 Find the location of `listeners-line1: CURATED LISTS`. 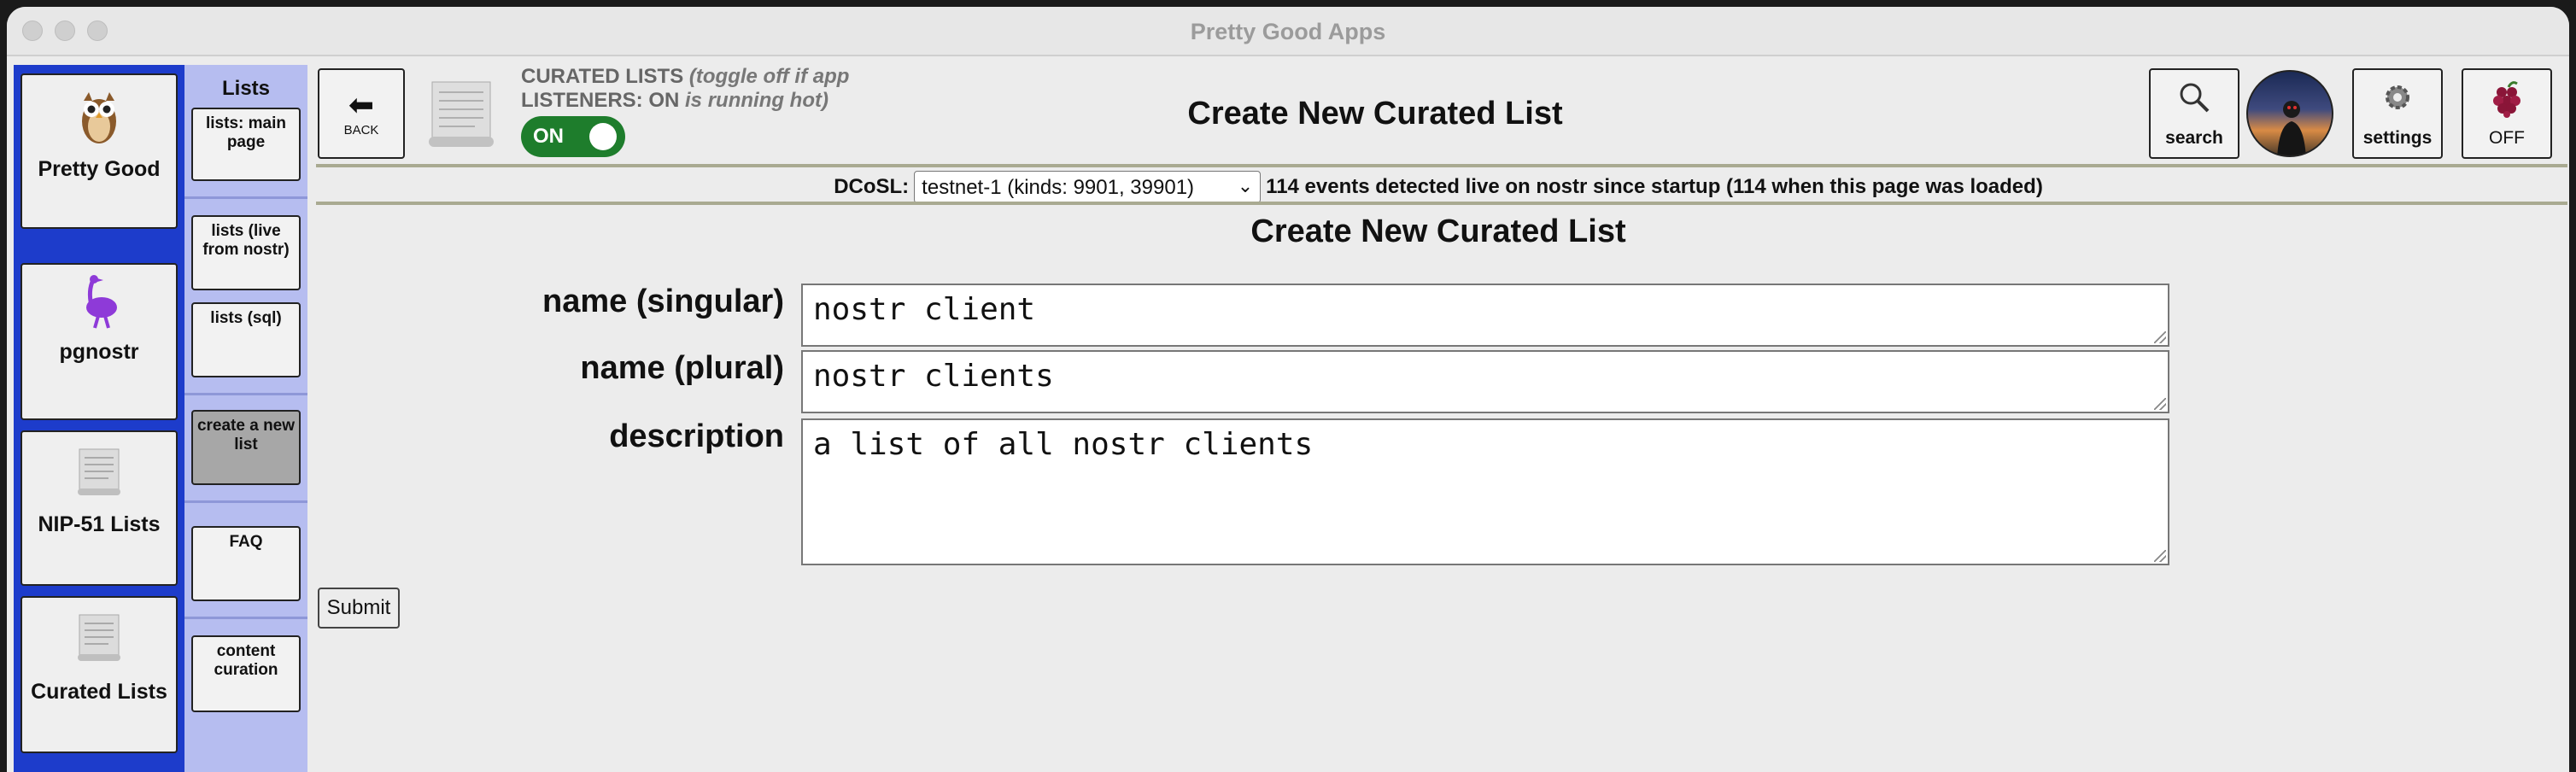

listeners-line1: CURATED LISTS is located at coordinates (602, 76).